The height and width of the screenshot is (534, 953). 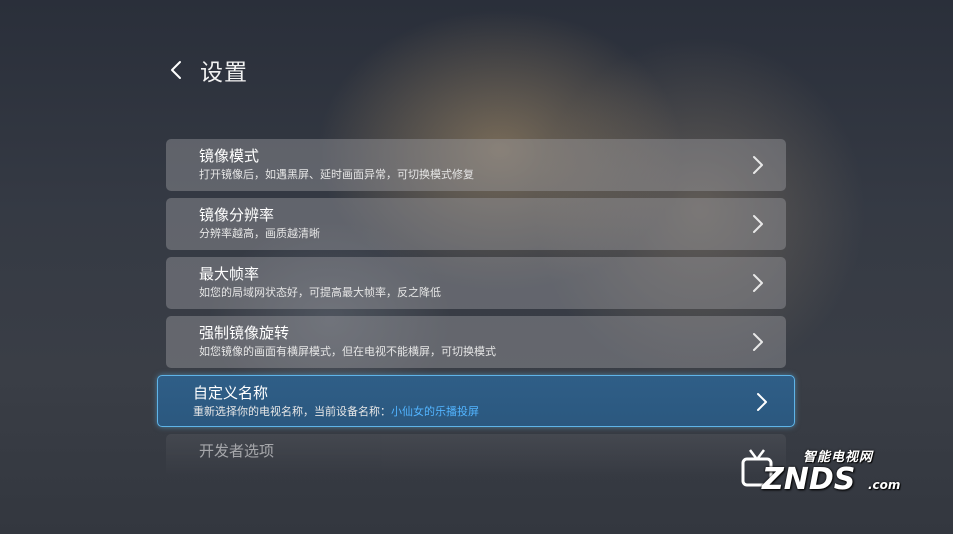 I want to click on page-header: 设置, so click(x=207, y=70).